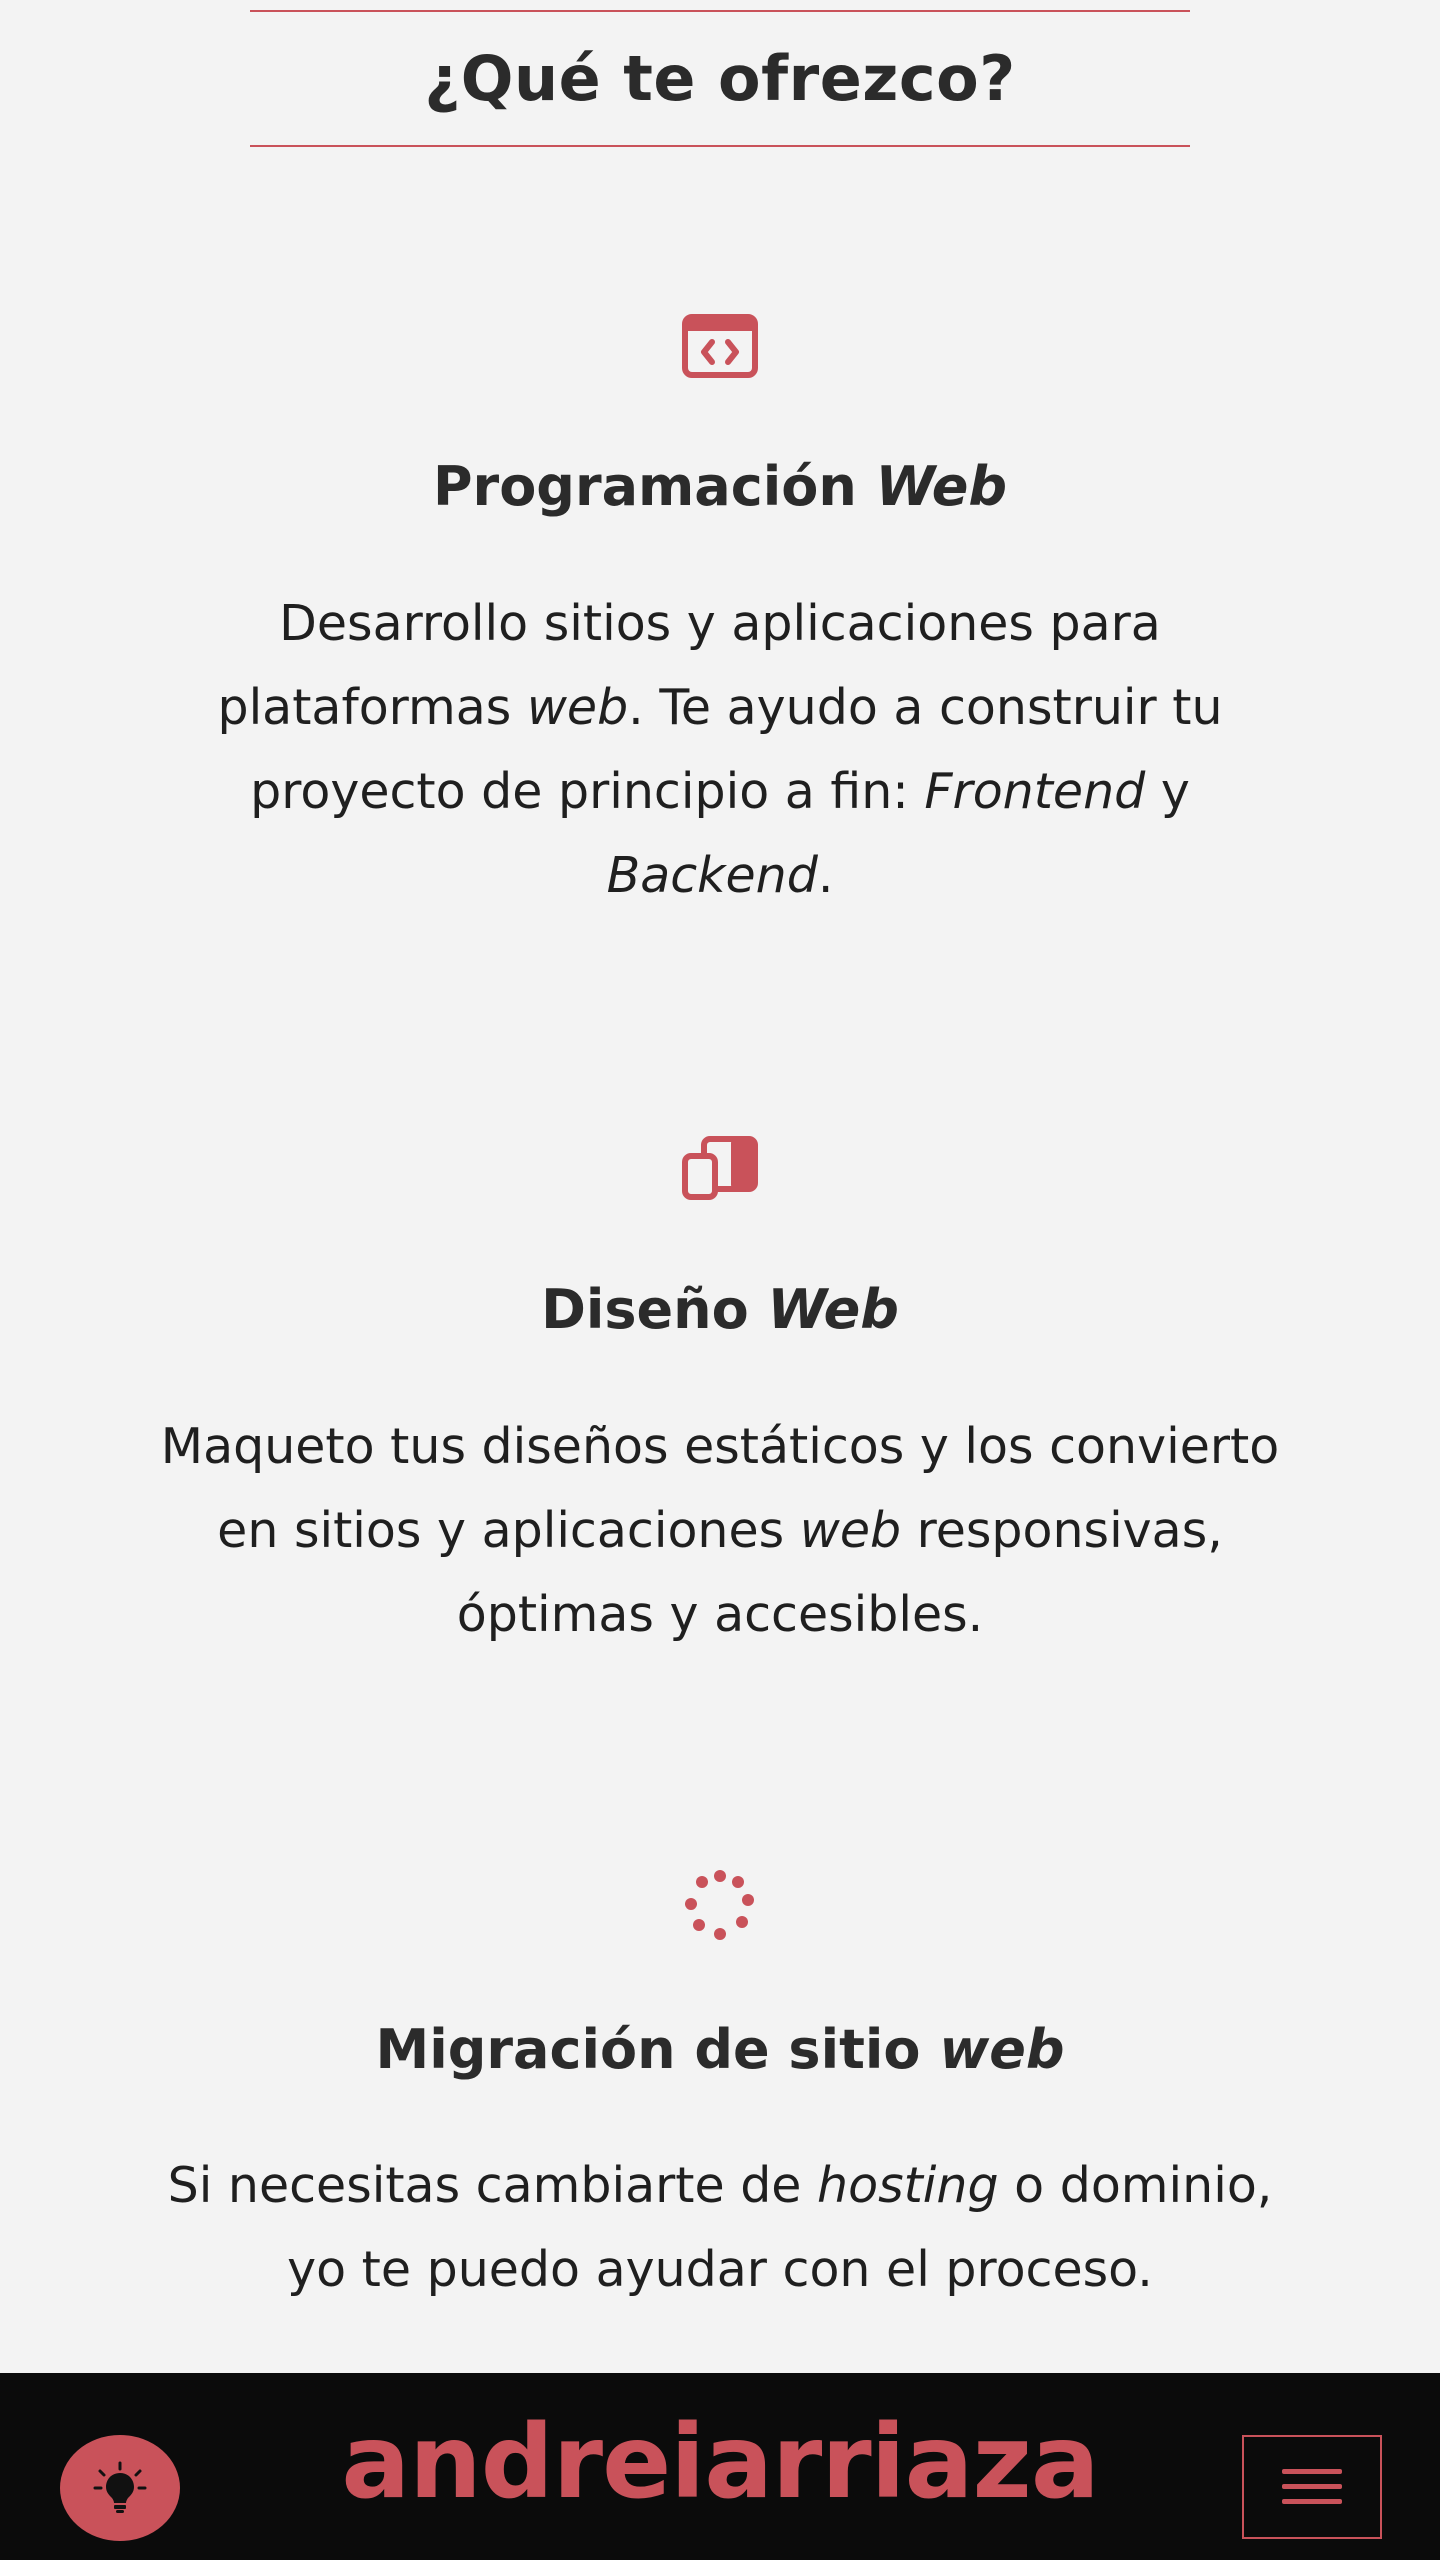 This screenshot has height=2560, width=1440. I want to click on bottom-navbar: andreiarriaza, so click(720, 2466).